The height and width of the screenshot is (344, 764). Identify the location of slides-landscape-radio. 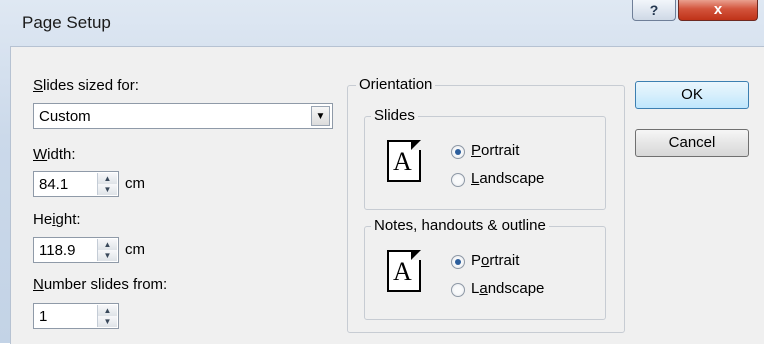
(458, 180).